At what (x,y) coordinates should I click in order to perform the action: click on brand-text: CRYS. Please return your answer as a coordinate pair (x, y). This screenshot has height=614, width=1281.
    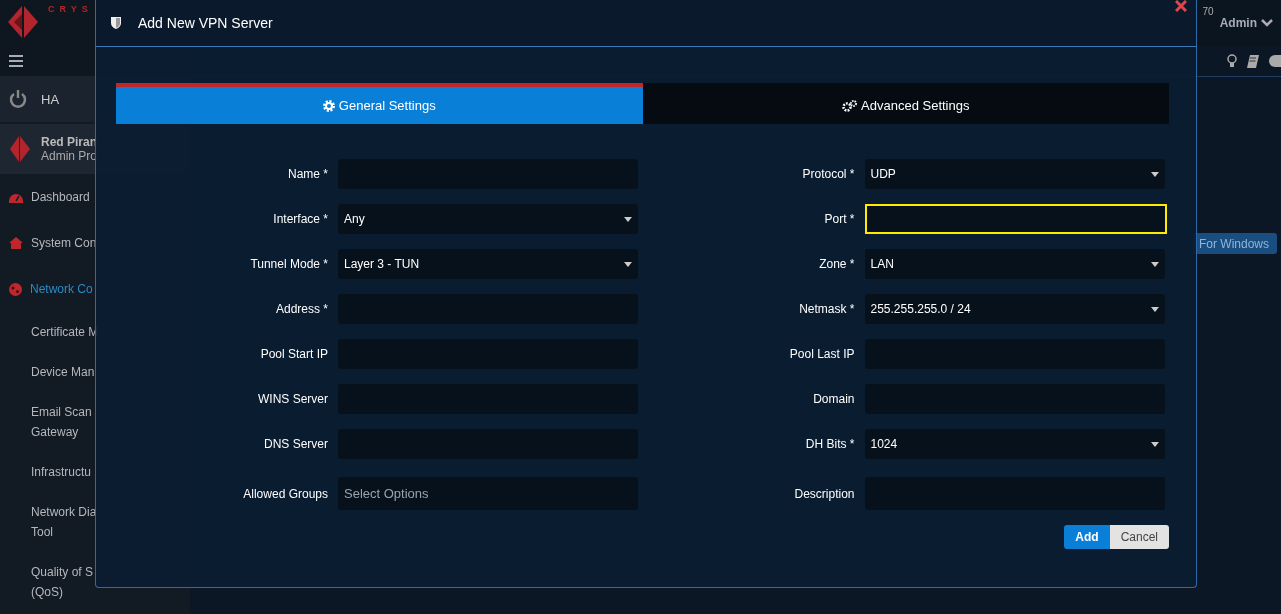
    Looking at the image, I should click on (70, 9).